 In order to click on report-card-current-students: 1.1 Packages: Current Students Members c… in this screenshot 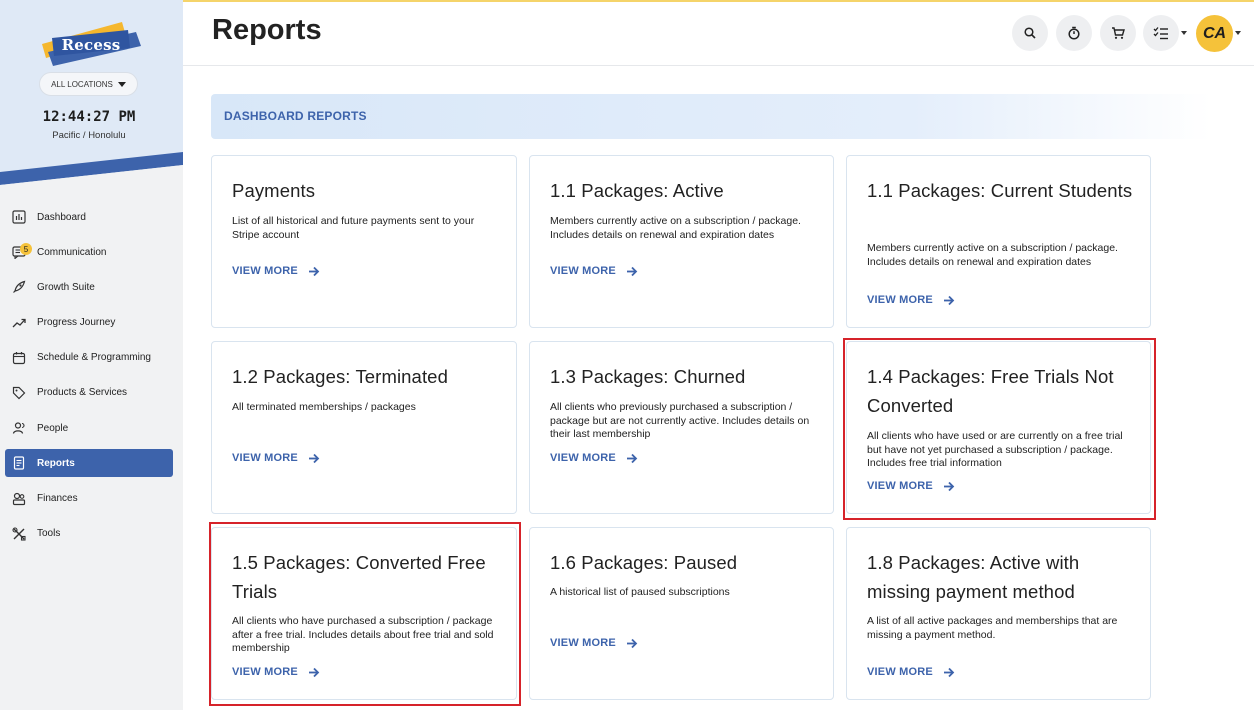, I will do `click(998, 241)`.